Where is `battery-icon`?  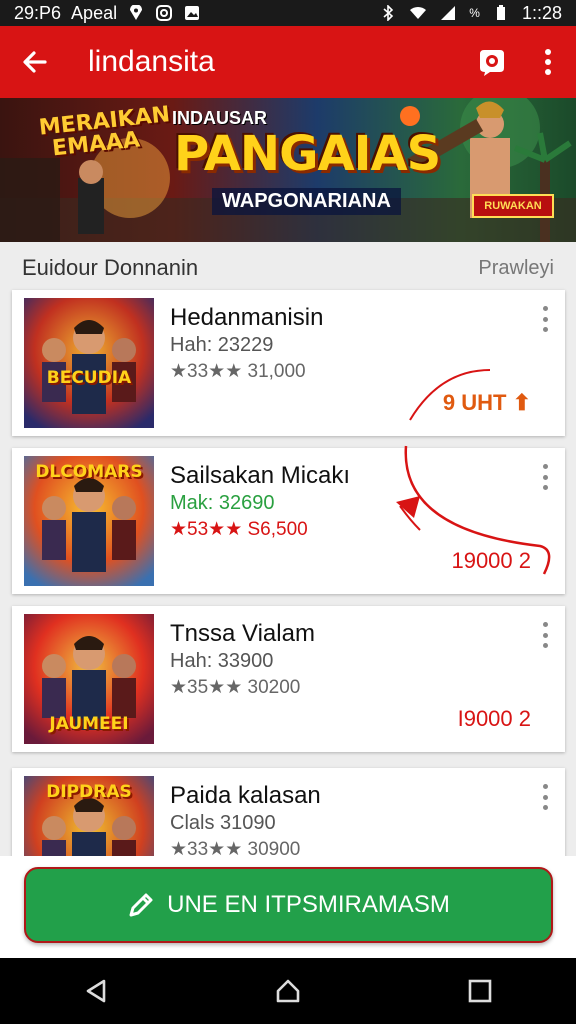 battery-icon is located at coordinates (500, 12).